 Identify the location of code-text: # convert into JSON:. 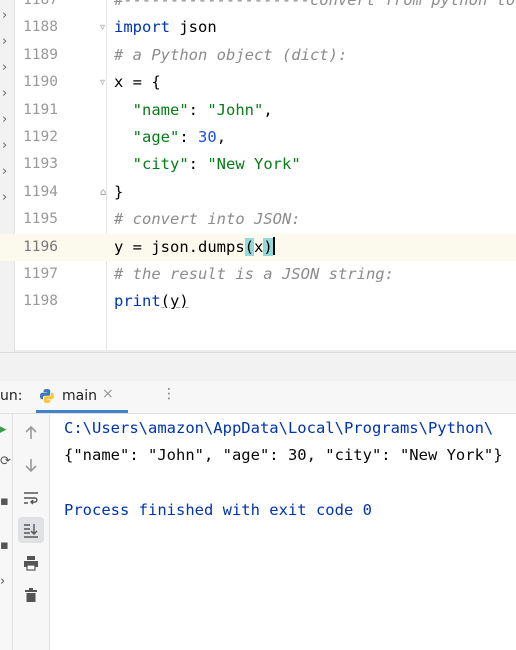
(207, 219).